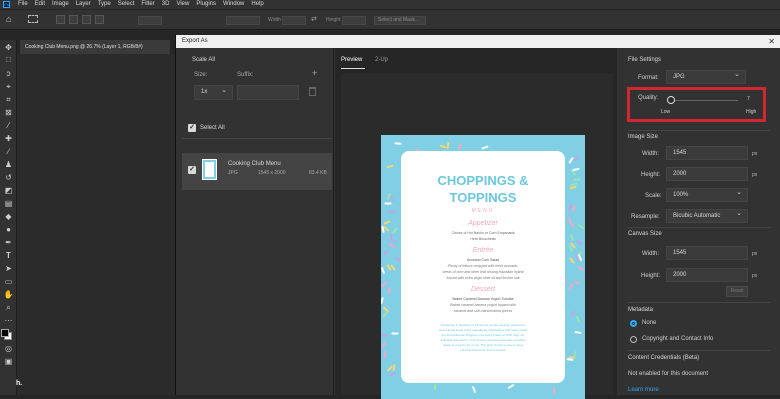 The height and width of the screenshot is (399, 780). I want to click on canvas-width-input: 1545, so click(707, 253).